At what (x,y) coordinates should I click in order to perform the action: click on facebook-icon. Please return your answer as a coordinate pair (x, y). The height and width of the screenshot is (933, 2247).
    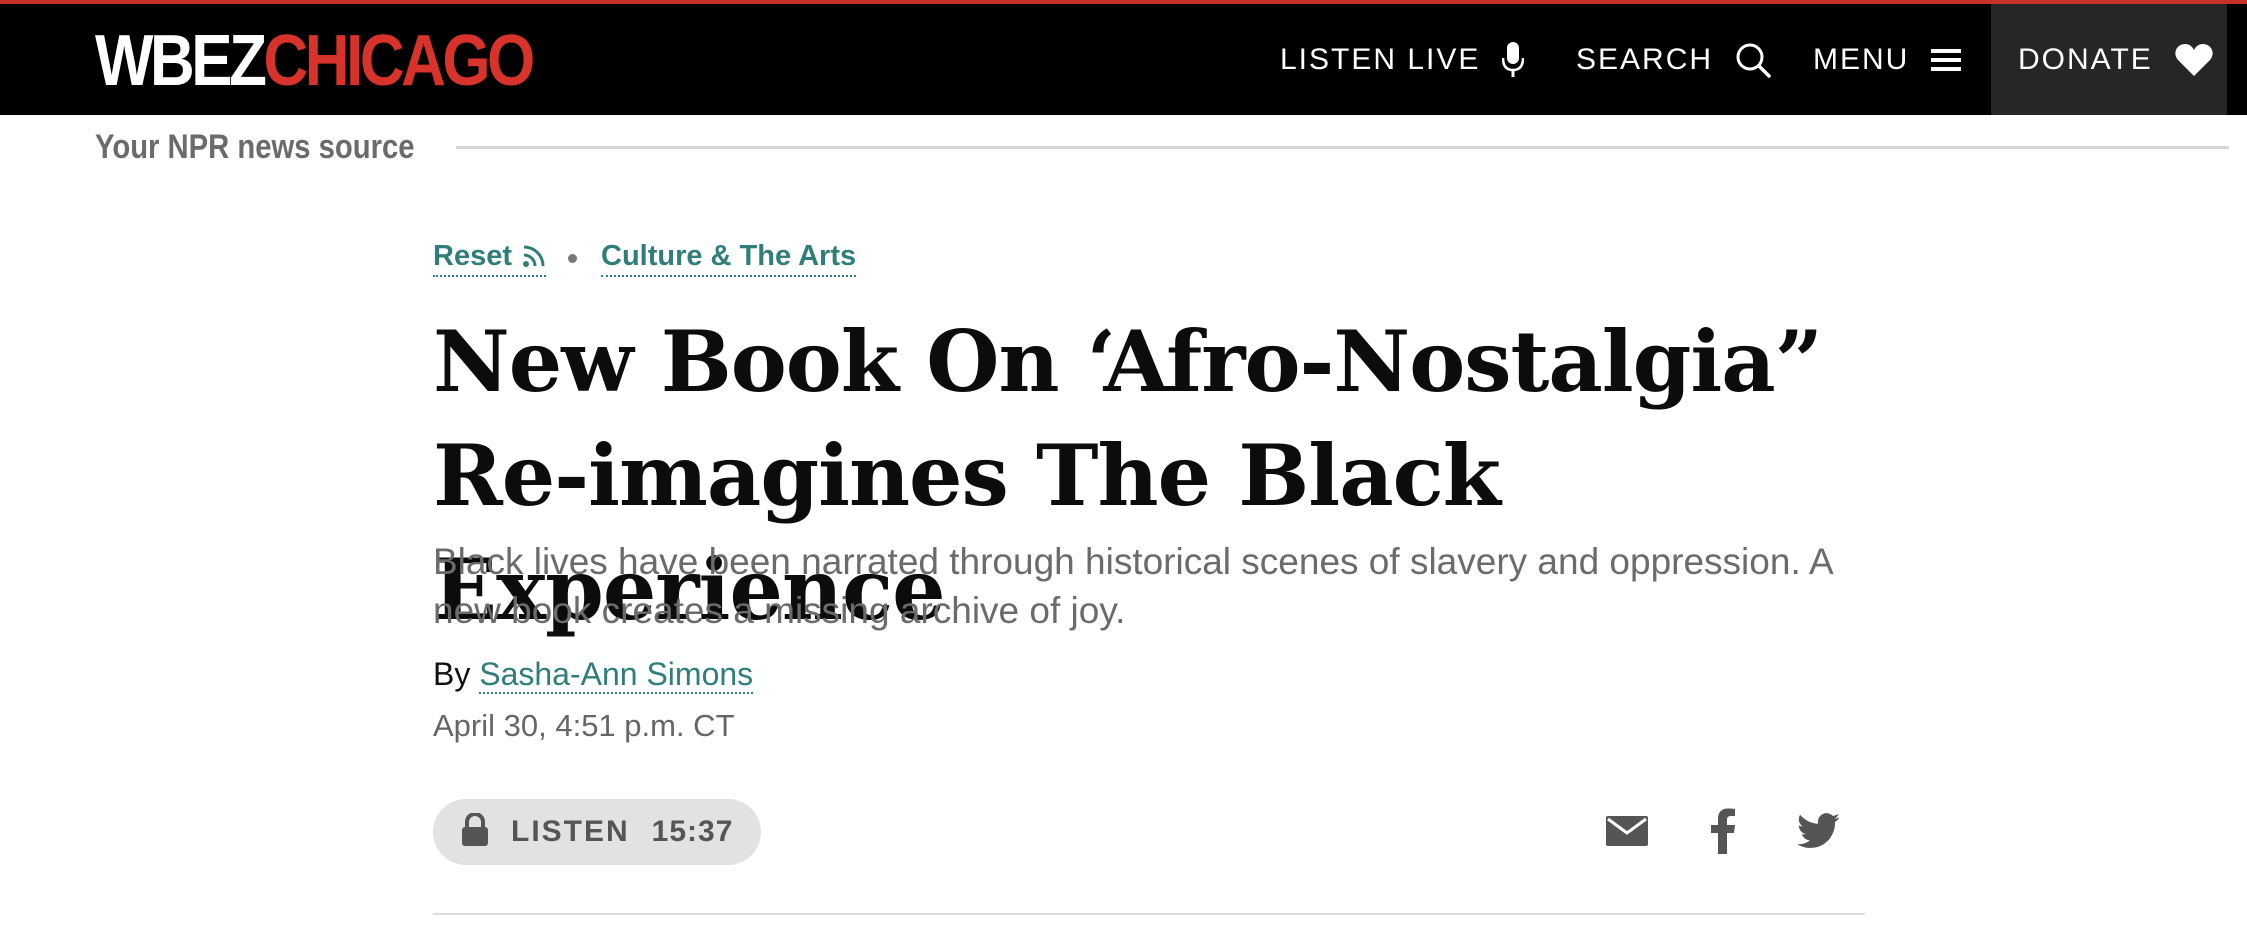
    Looking at the image, I should click on (1723, 833).